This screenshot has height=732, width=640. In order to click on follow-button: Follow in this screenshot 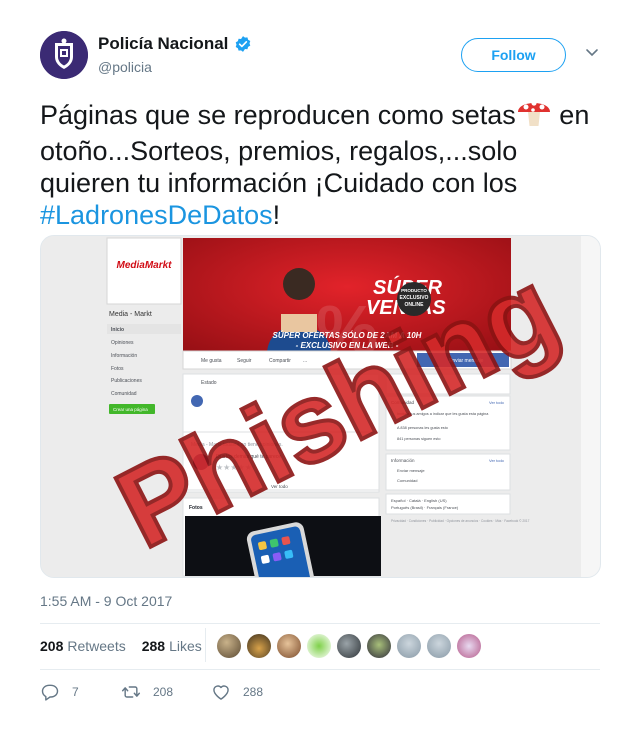, I will do `click(513, 55)`.